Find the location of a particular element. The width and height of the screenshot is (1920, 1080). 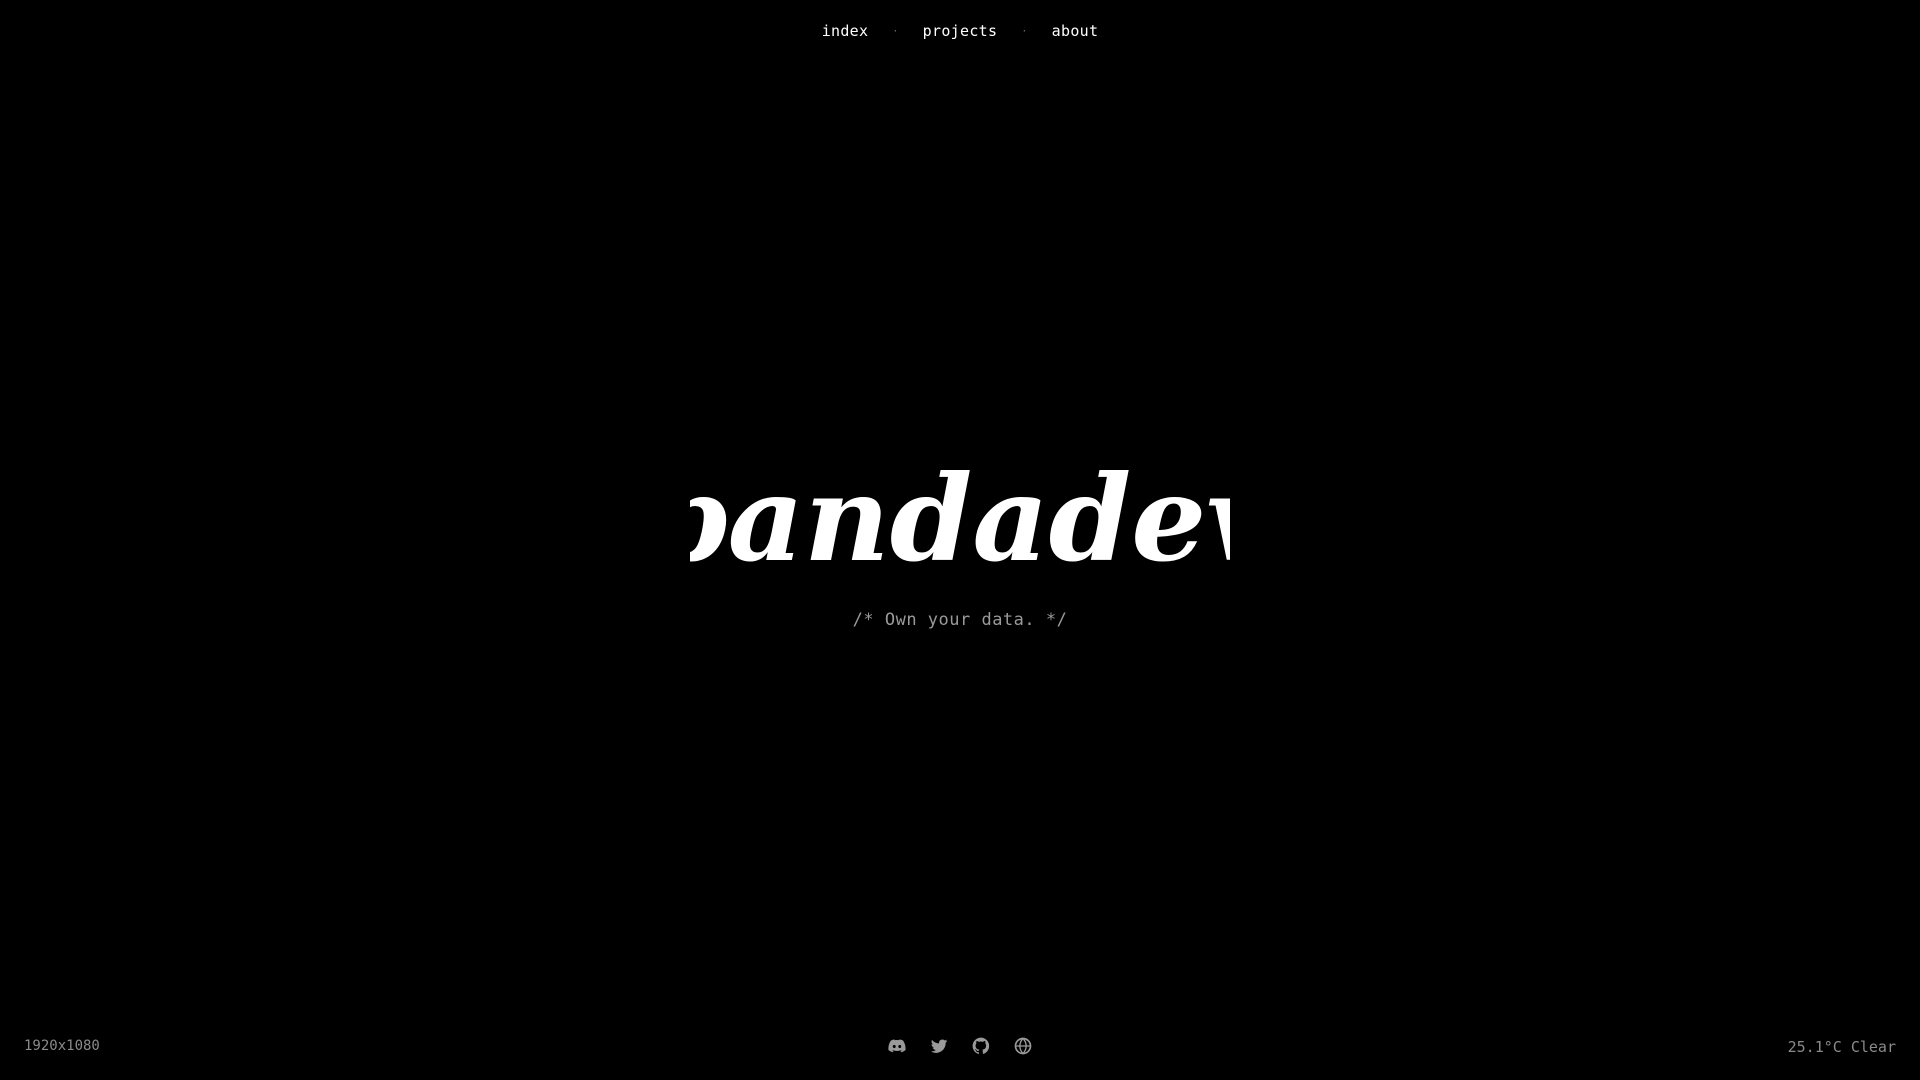

github-icon is located at coordinates (981, 1045).